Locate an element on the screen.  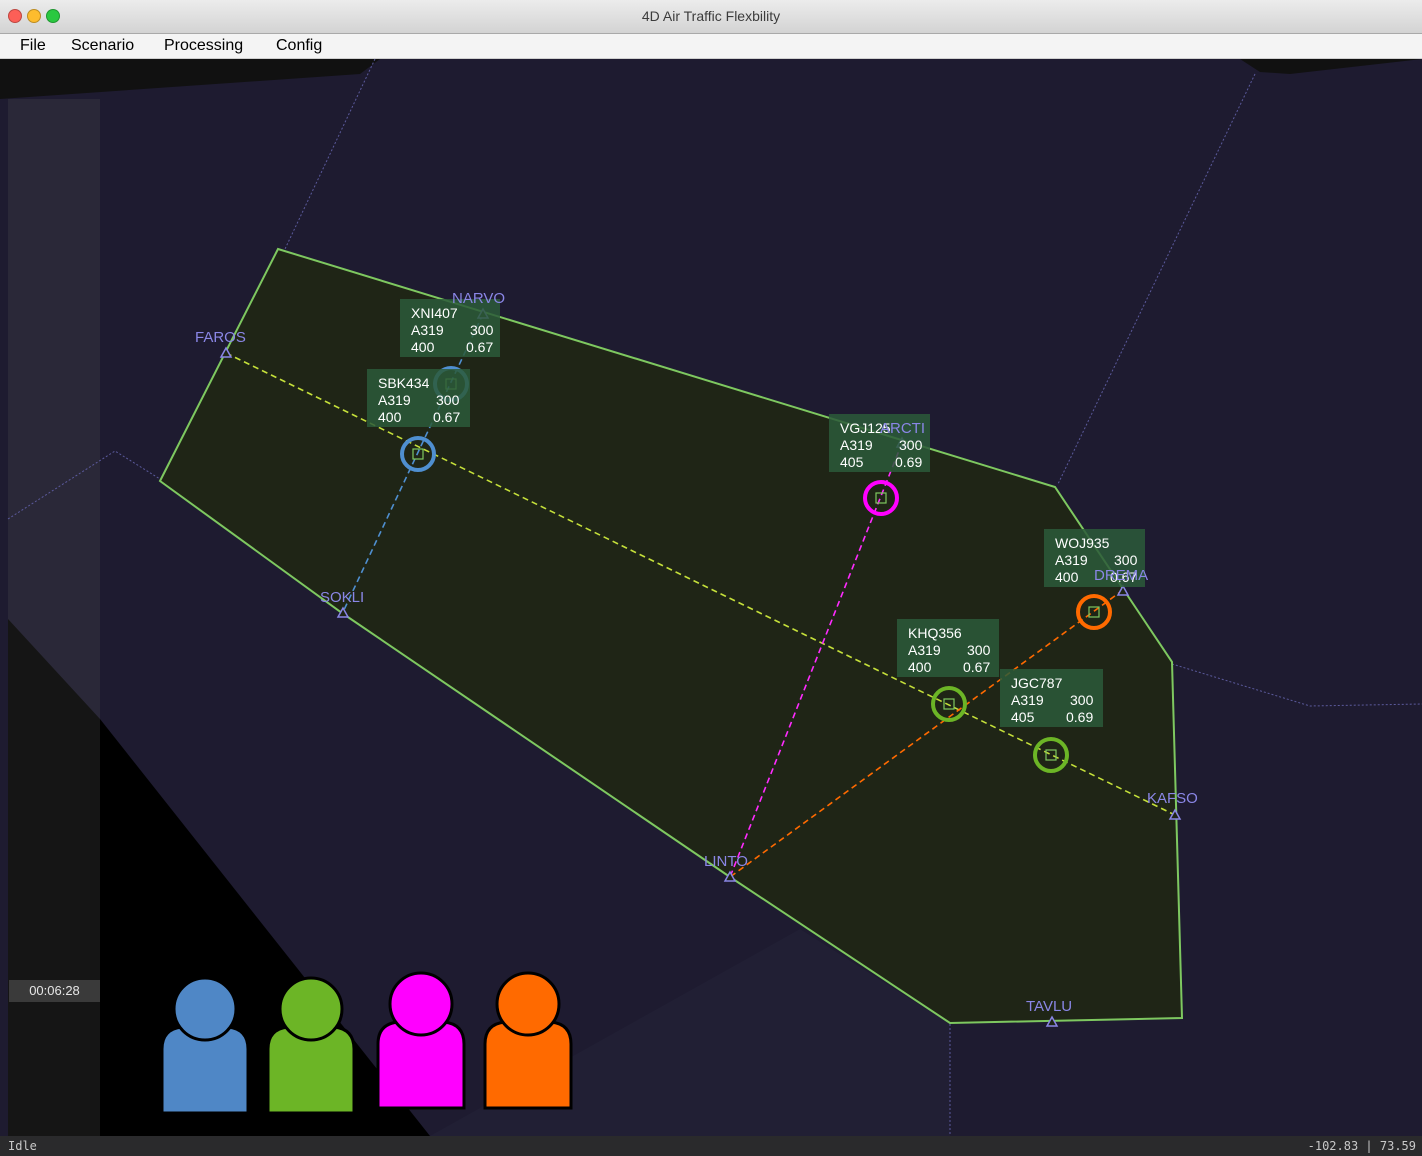
window-title: 4D Air Traffic Flexbility is located at coordinates (711, 16).